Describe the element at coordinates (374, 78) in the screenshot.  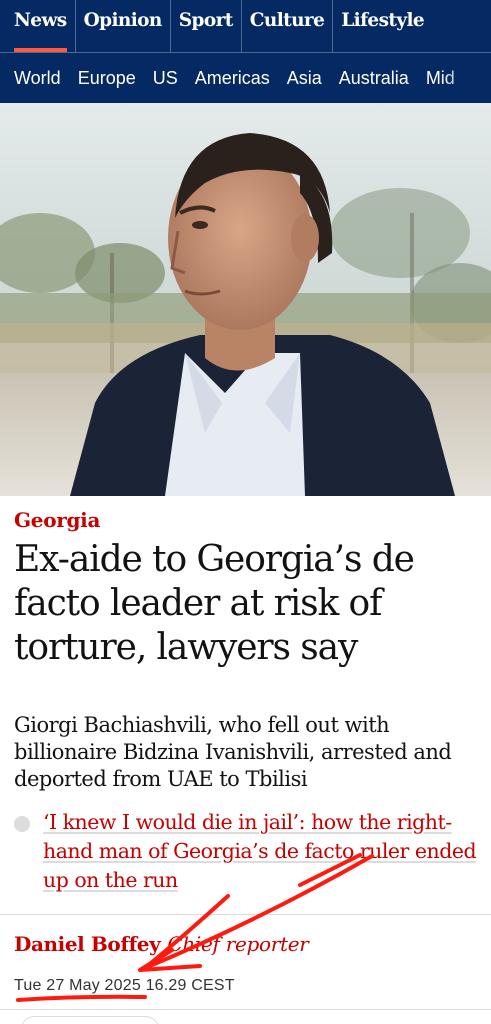
I see `subnav-item-australia: Australia` at that location.